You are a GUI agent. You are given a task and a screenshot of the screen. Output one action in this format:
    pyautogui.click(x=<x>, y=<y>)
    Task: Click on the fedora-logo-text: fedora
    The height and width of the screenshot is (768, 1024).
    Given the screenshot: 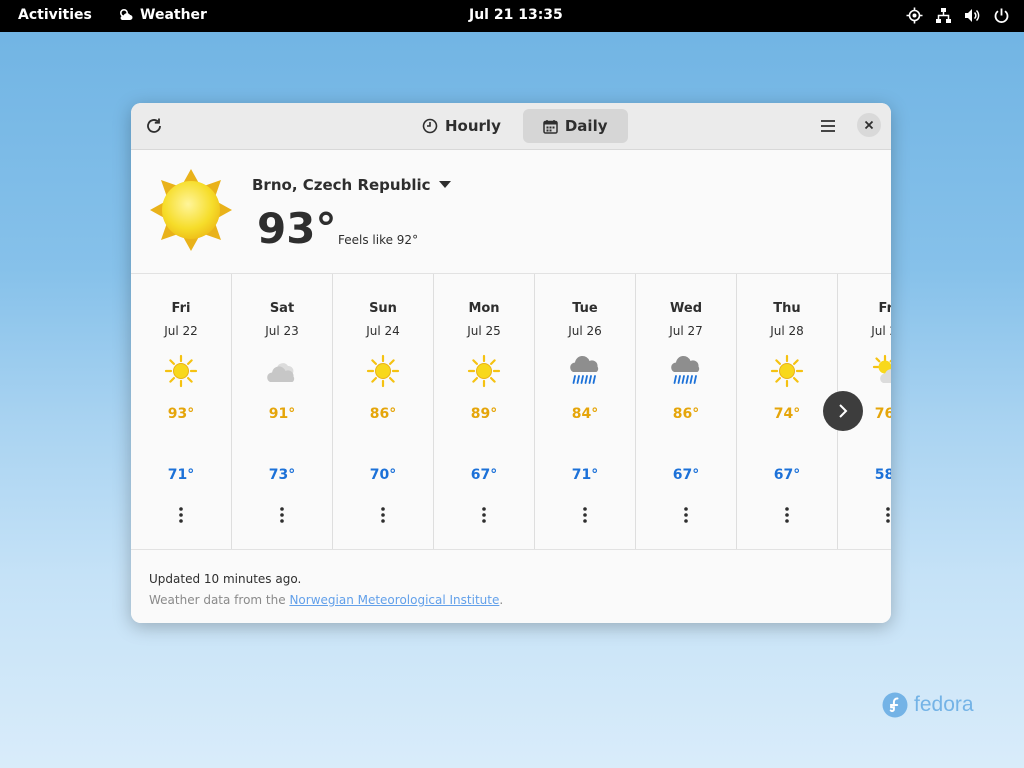 What is the action you would take?
    pyautogui.click(x=944, y=704)
    